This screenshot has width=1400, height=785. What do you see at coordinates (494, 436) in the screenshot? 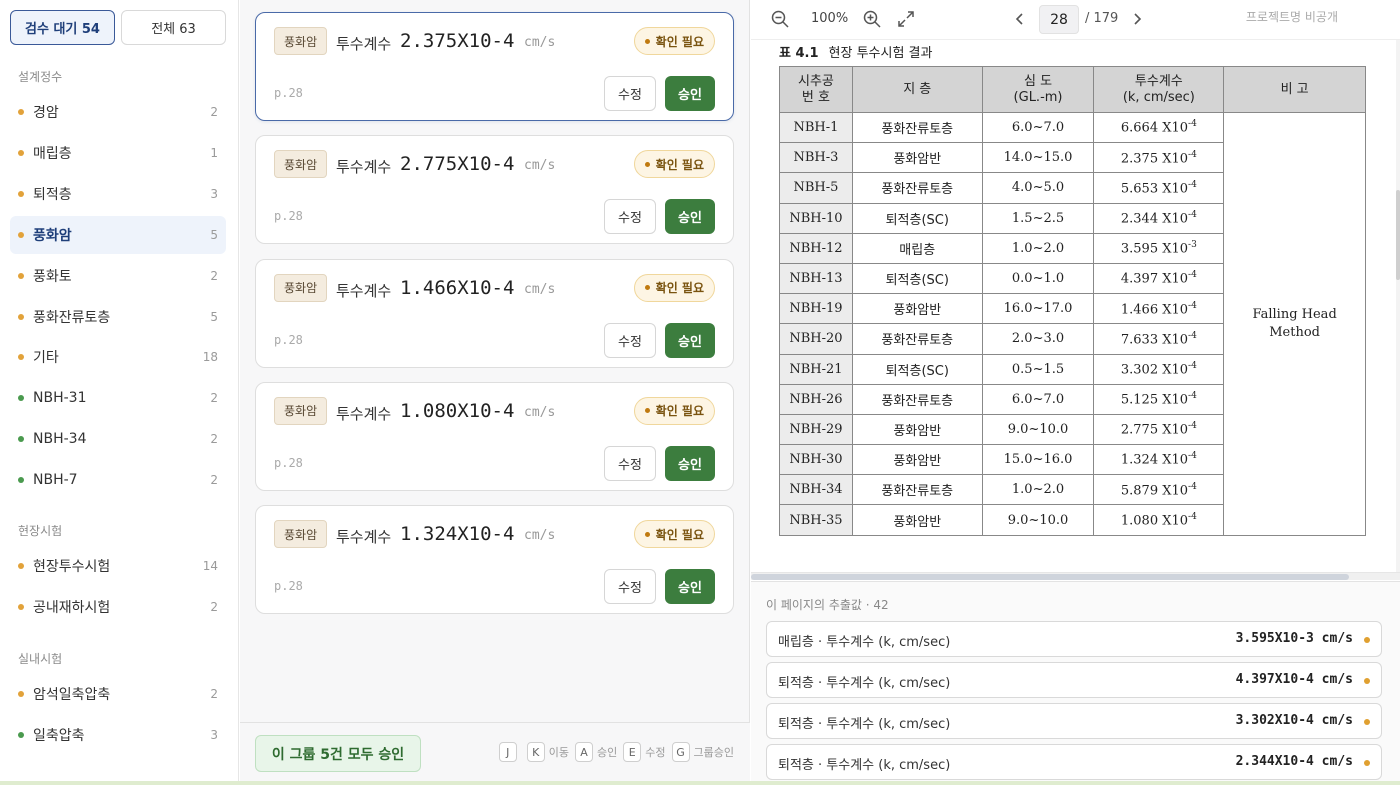
I see `review-card: 풍화암 투수계수 1.080X10-4 cm/s 확인 필요 p.28 수정 승인` at bounding box center [494, 436].